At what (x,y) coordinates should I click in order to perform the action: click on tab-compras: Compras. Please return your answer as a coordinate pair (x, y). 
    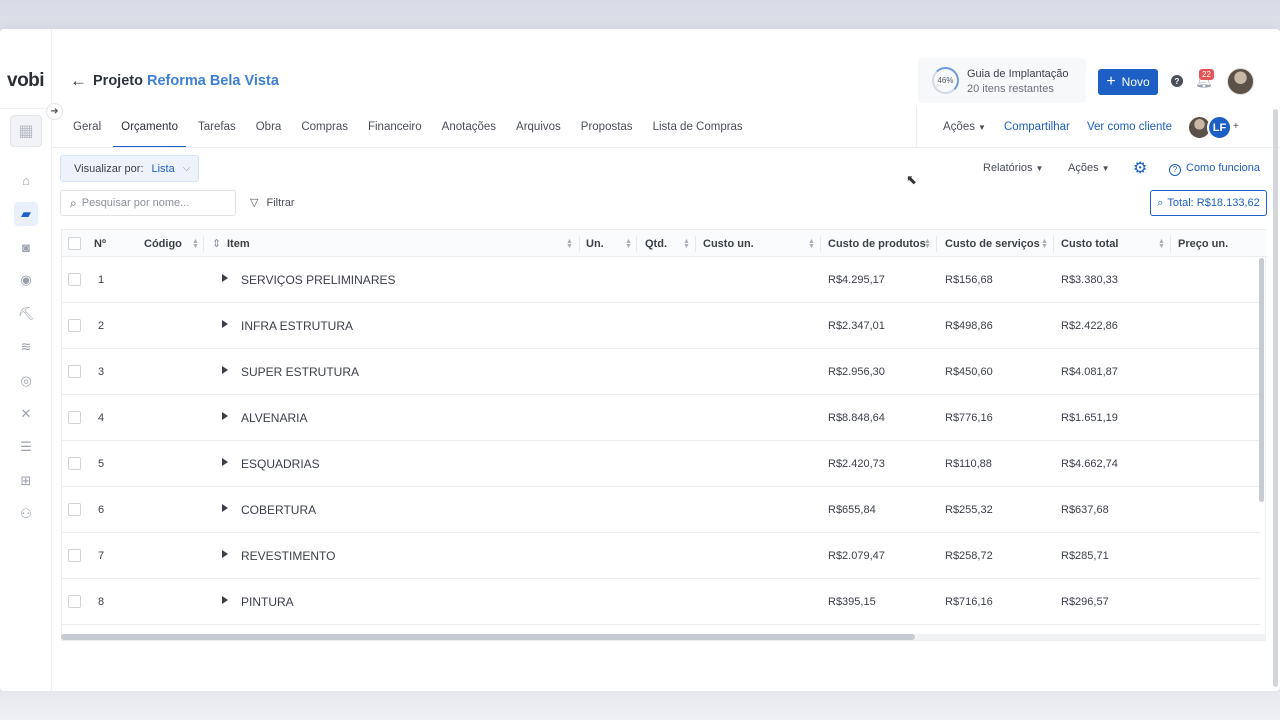
    Looking at the image, I should click on (324, 128).